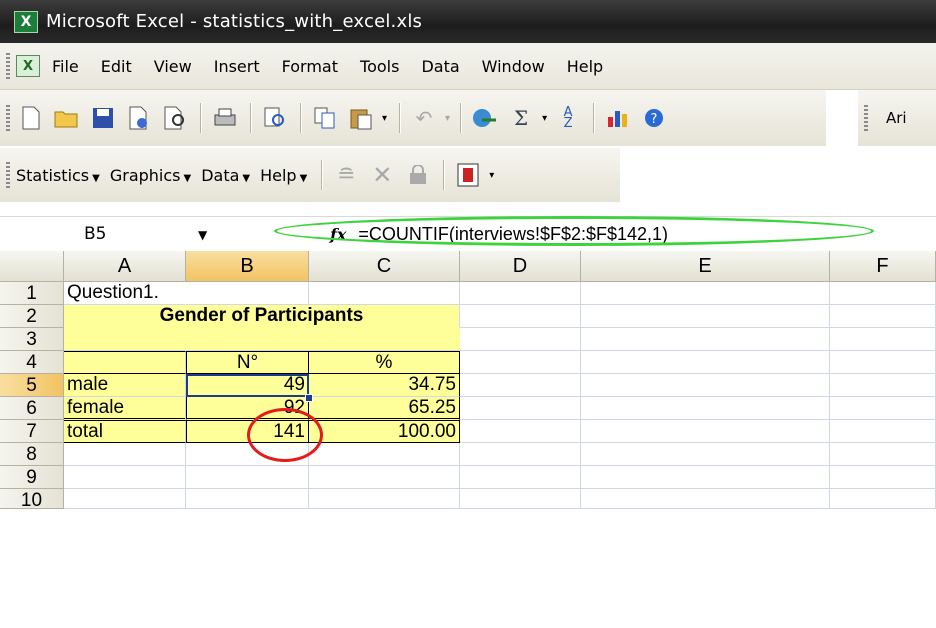  What do you see at coordinates (125, 432) in the screenshot?
I see `cell-a7: total` at bounding box center [125, 432].